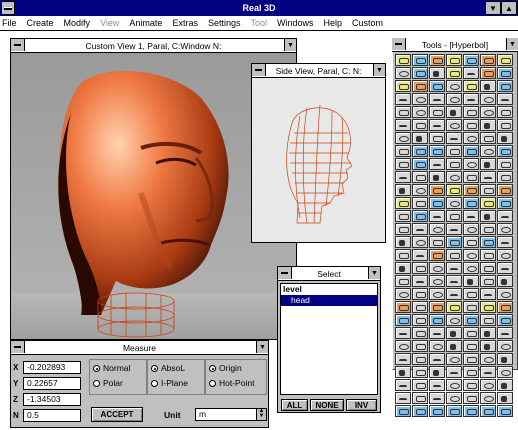 This screenshot has width=518, height=430. What do you see at coordinates (9, 23) in the screenshot?
I see `menu-file: File` at bounding box center [9, 23].